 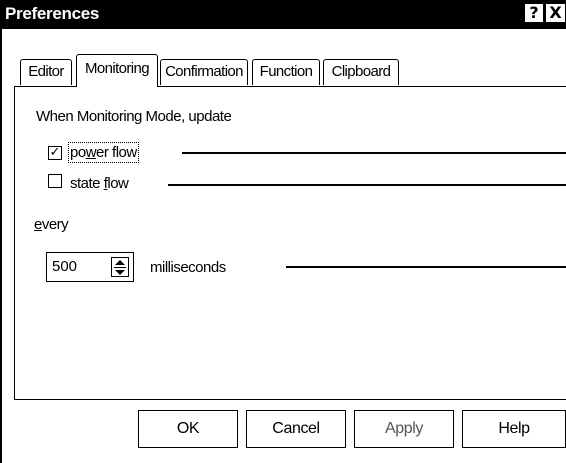 What do you see at coordinates (188, 267) in the screenshot?
I see `interval-unit-label: milliseconds` at bounding box center [188, 267].